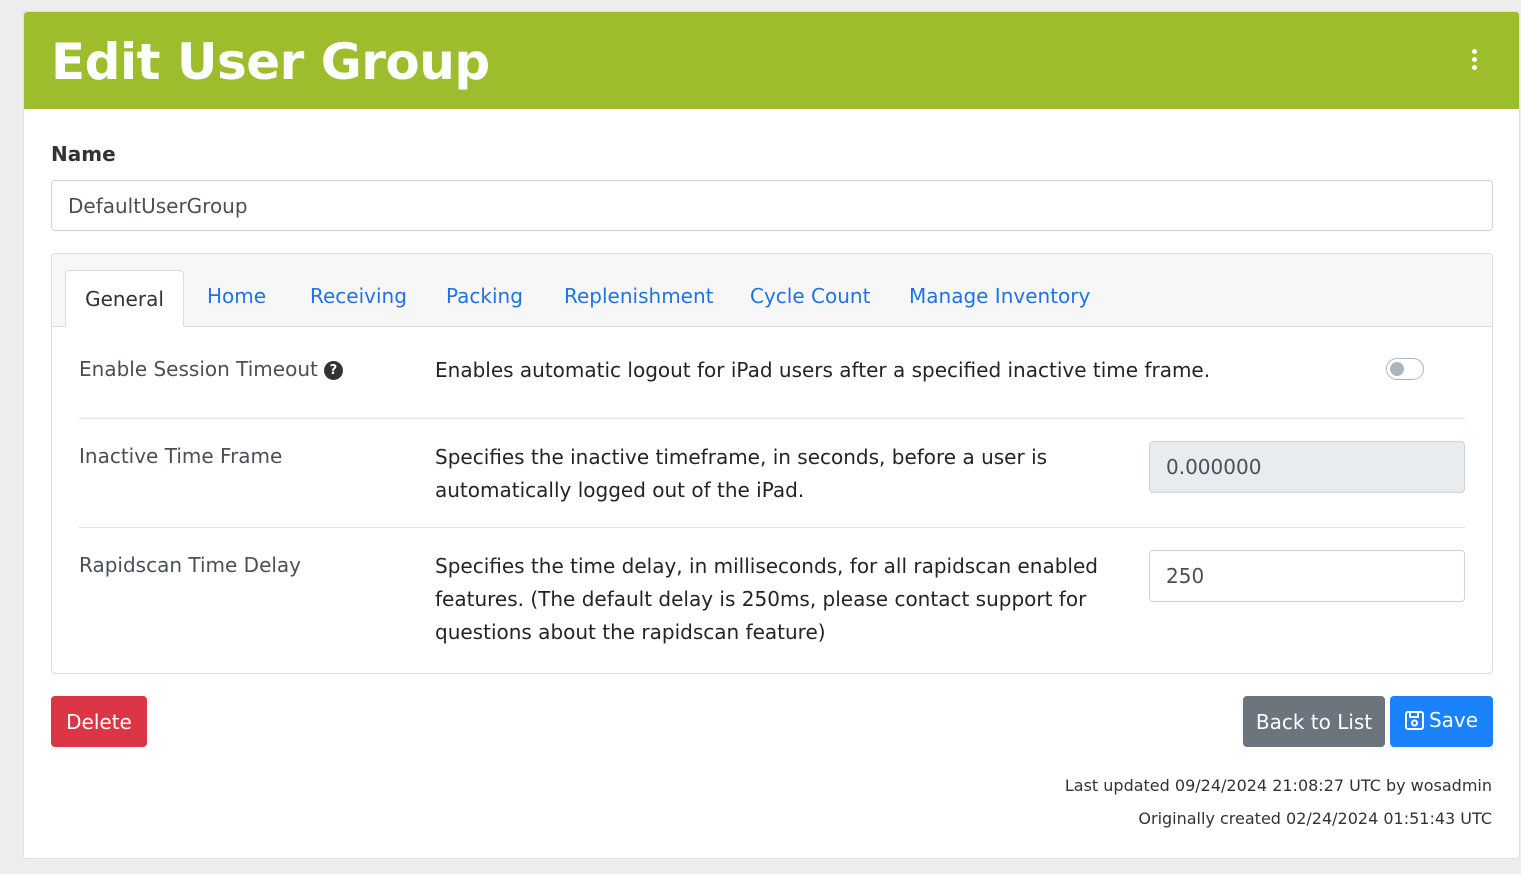  I want to click on question-circle-icon: ?, so click(333, 370).